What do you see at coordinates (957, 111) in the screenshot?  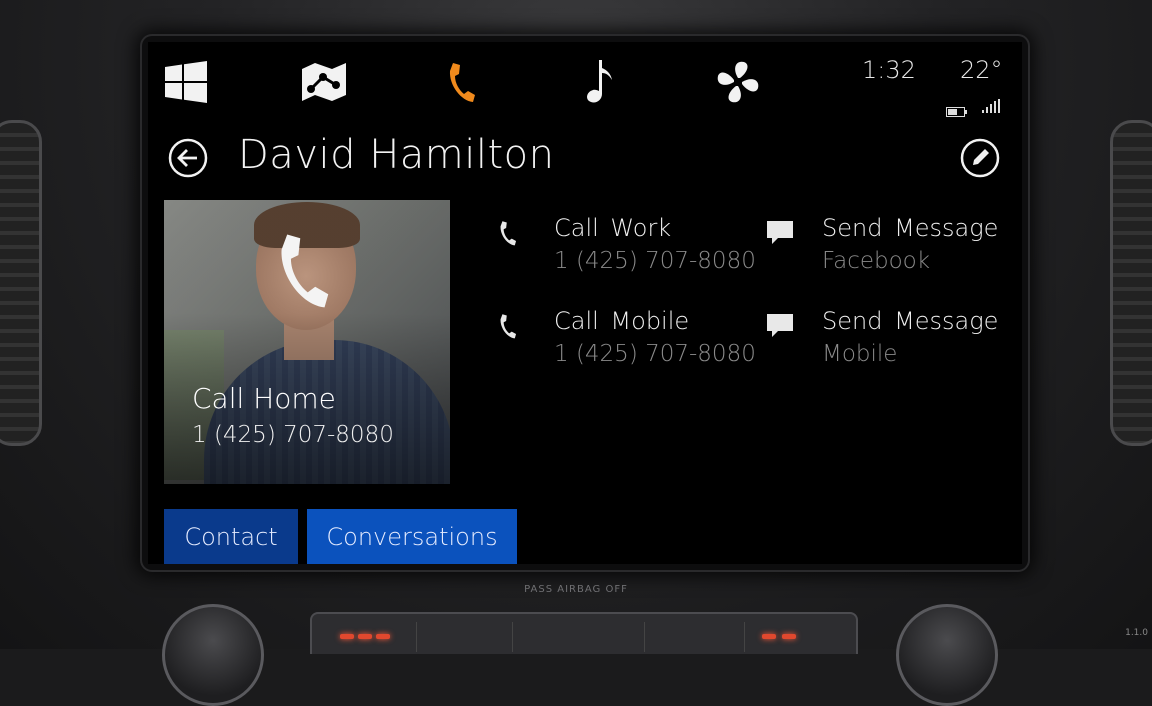 I see `battery-icon` at bounding box center [957, 111].